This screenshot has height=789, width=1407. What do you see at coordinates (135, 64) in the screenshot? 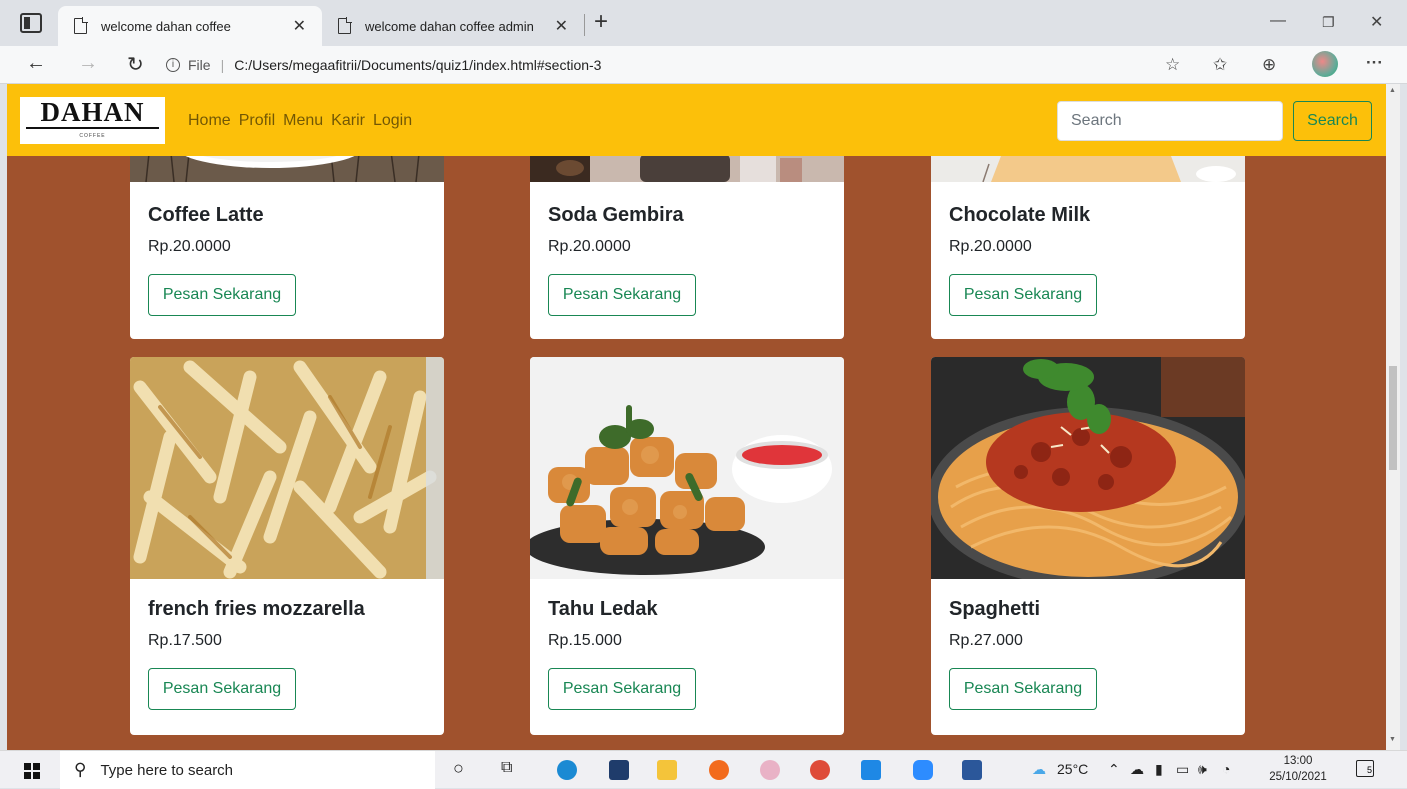
I see `refresh-icon: ↻` at bounding box center [135, 64].